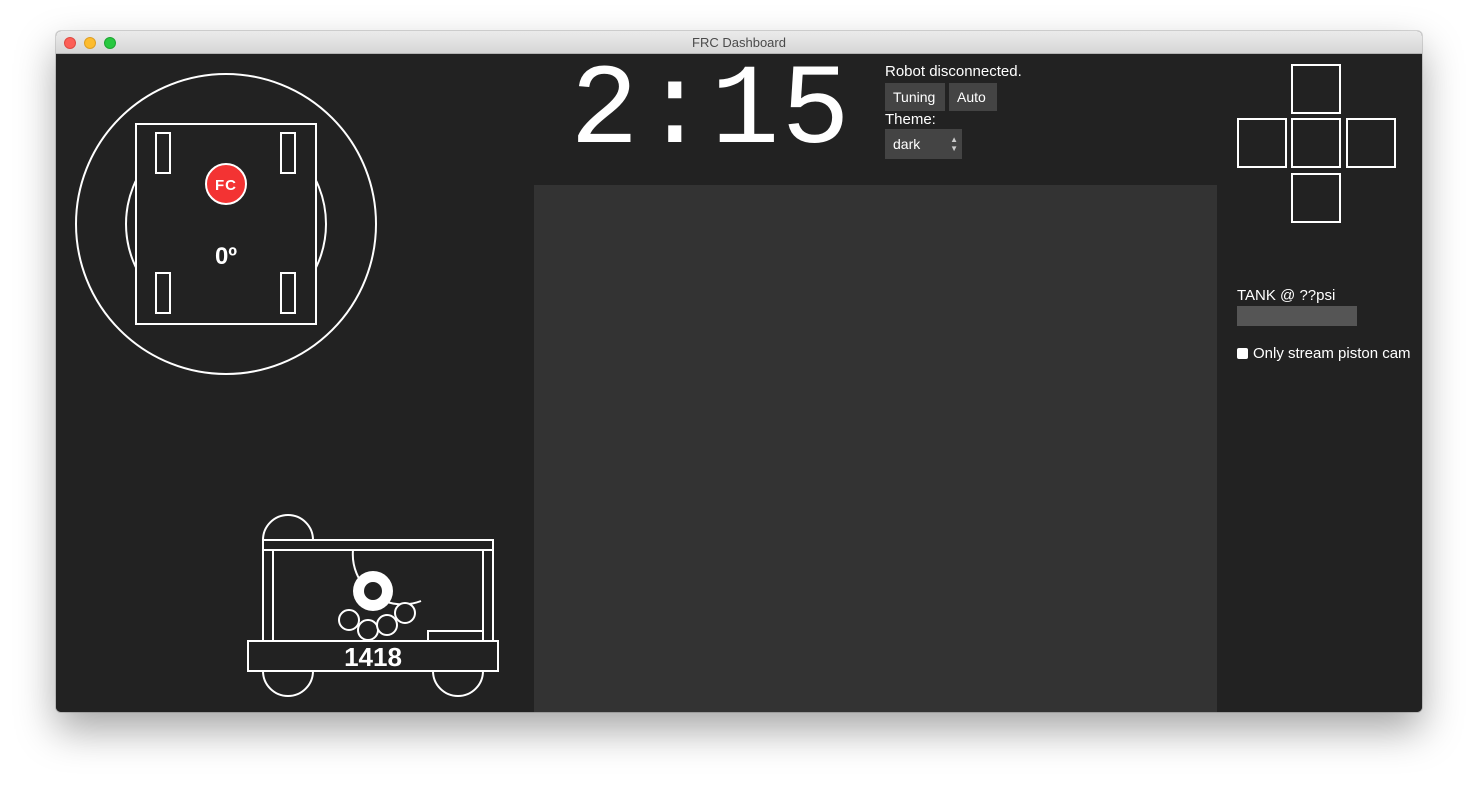  Describe the element at coordinates (923, 144) in the screenshot. I see `theme-select: dark ▲ ▼` at that location.